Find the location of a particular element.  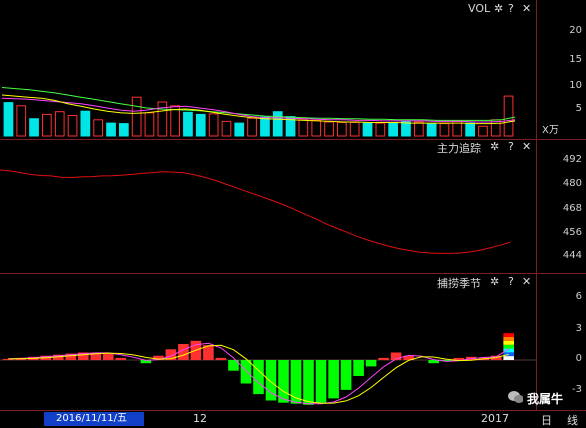

vol-chart is located at coordinates (258, 112).